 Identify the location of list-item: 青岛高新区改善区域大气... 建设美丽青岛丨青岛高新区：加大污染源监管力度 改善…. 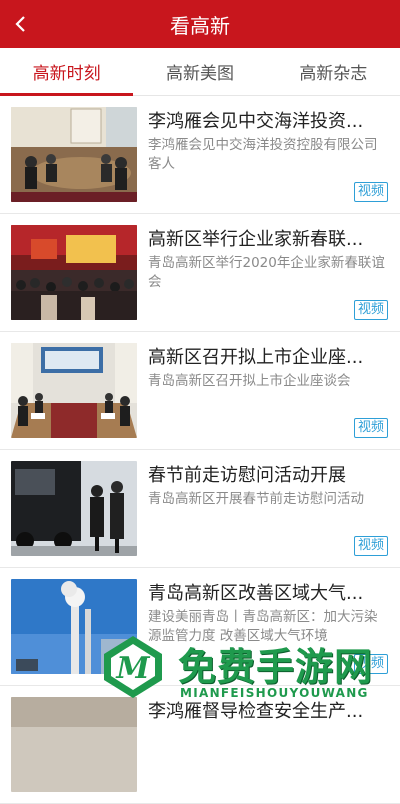
(200, 627).